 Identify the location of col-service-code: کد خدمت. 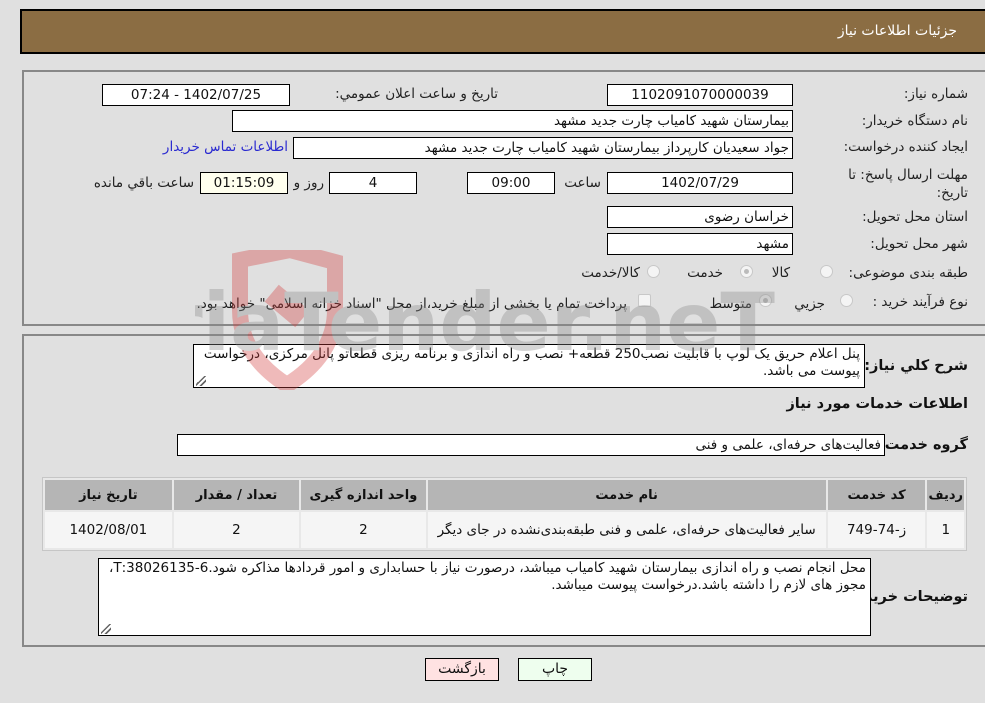
(876, 495).